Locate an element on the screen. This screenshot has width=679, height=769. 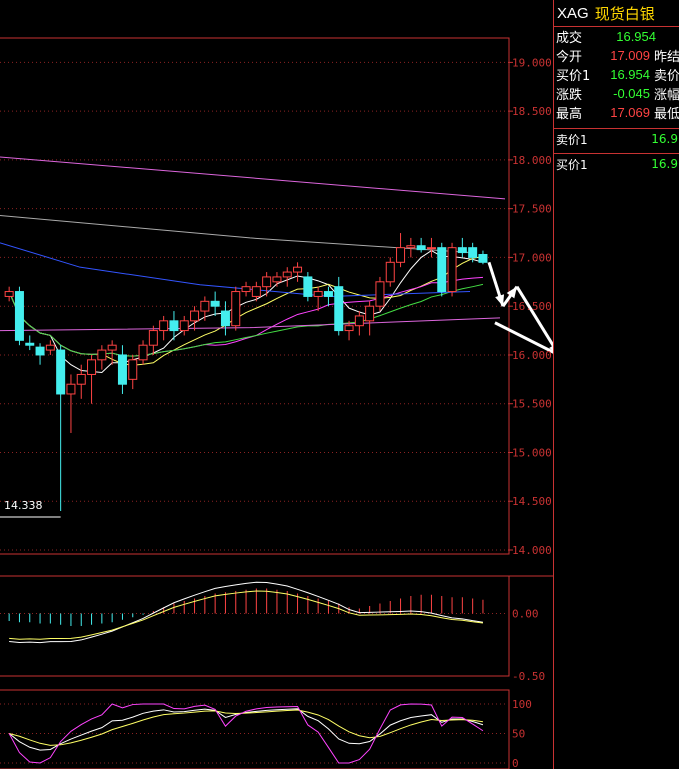
symbol-code: XAG is located at coordinates (573, 13).